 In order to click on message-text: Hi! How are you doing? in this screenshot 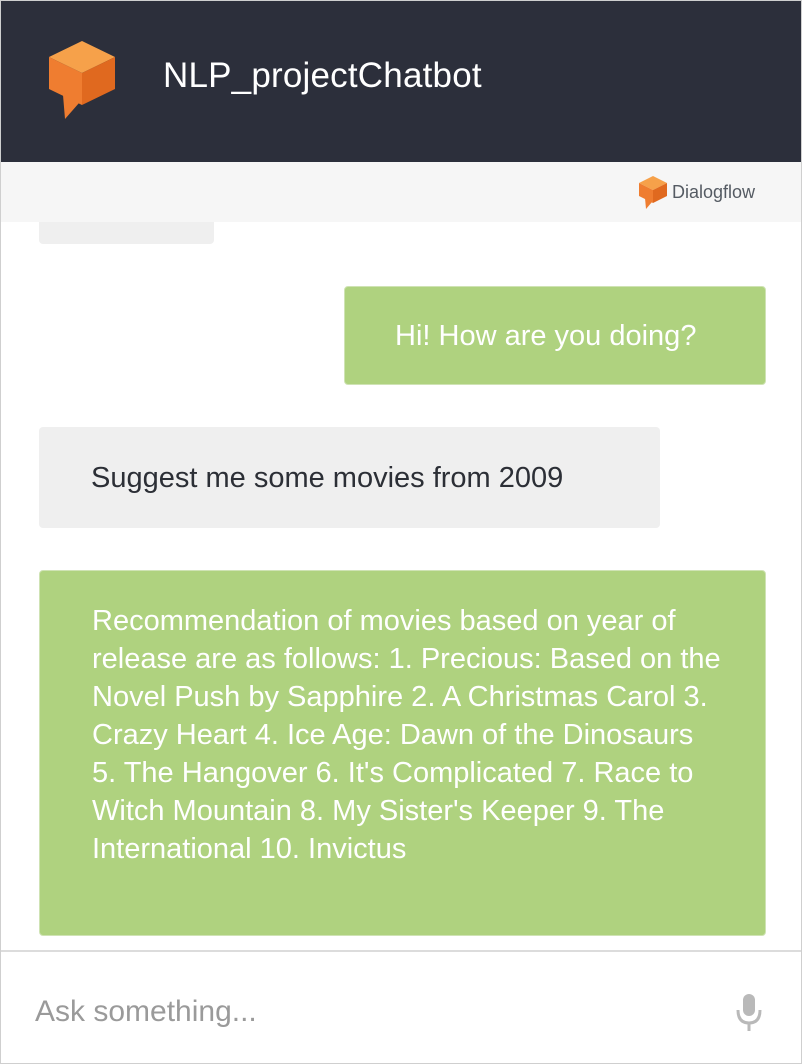, I will do `click(546, 336)`.